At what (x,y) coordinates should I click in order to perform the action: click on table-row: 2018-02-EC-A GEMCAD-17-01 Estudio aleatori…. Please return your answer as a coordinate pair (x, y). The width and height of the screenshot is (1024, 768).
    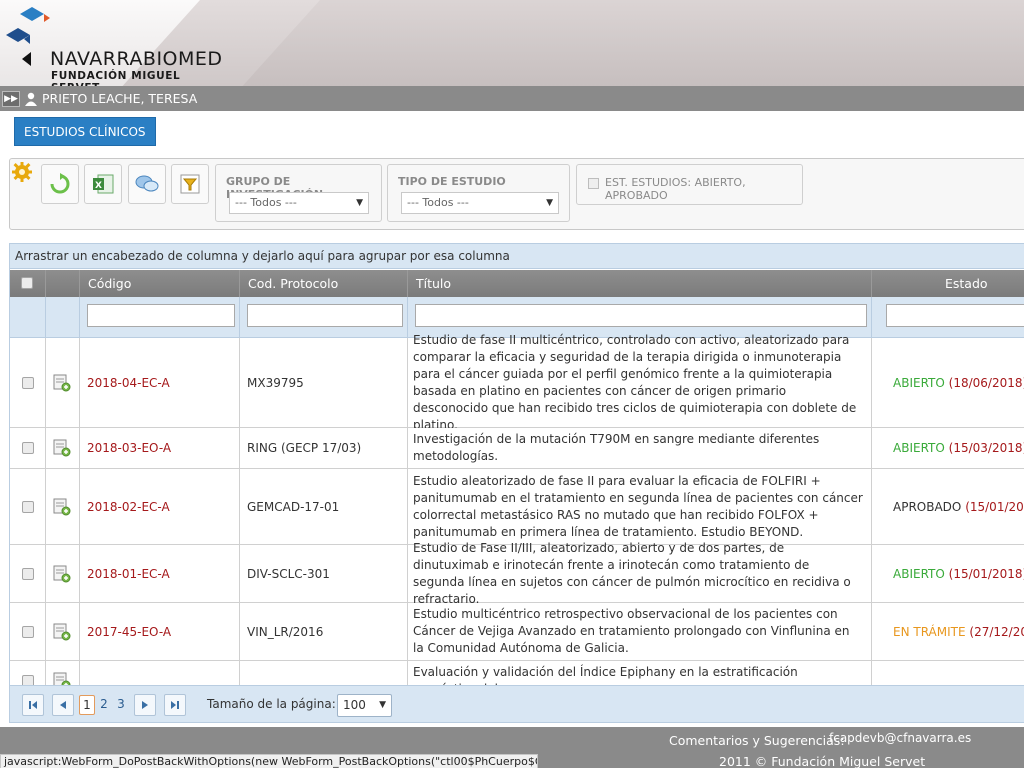
    Looking at the image, I should click on (517, 507).